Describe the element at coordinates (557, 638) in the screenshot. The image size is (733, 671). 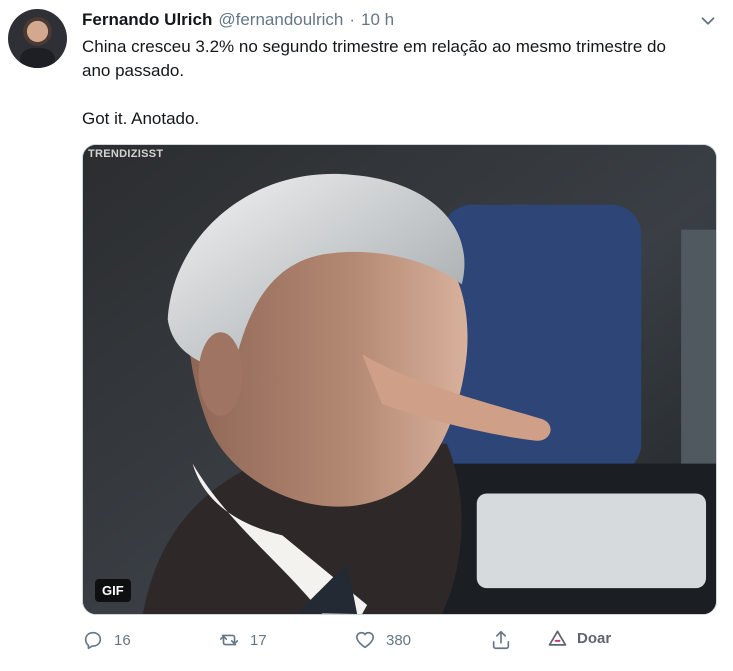
I see `donate-triangle-icon` at that location.